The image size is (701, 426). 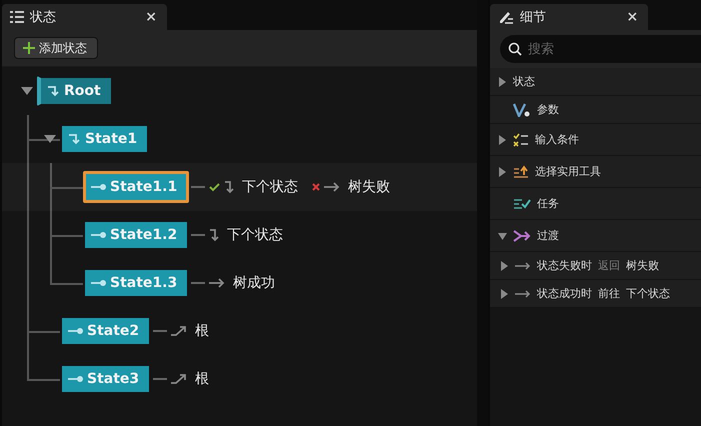 What do you see at coordinates (595, 204) in the screenshot?
I see `section-header: 任务` at bounding box center [595, 204].